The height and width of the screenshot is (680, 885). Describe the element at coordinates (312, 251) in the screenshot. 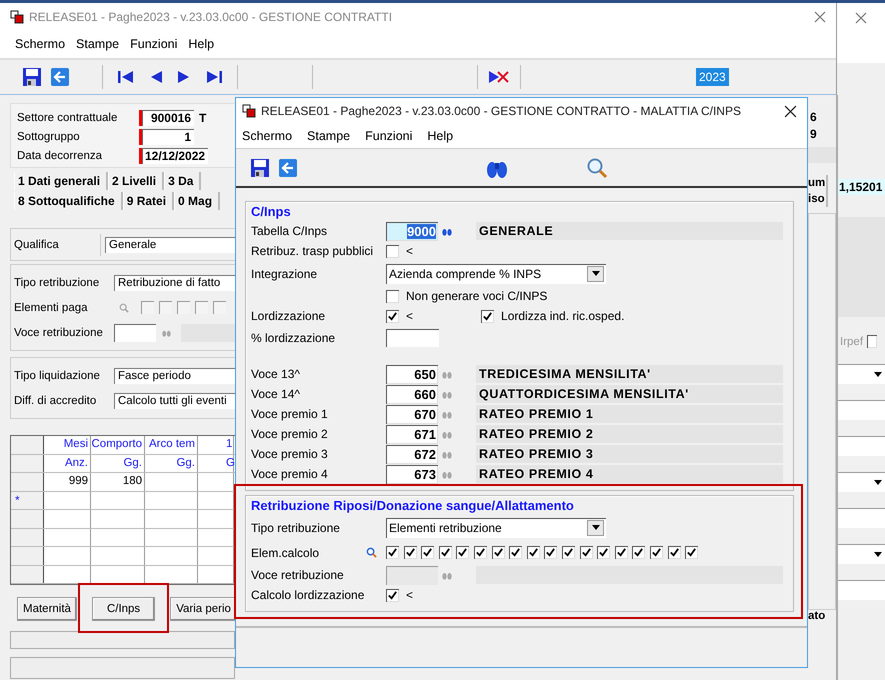

I see `field-label: Retribuz. trasp pubblici` at that location.